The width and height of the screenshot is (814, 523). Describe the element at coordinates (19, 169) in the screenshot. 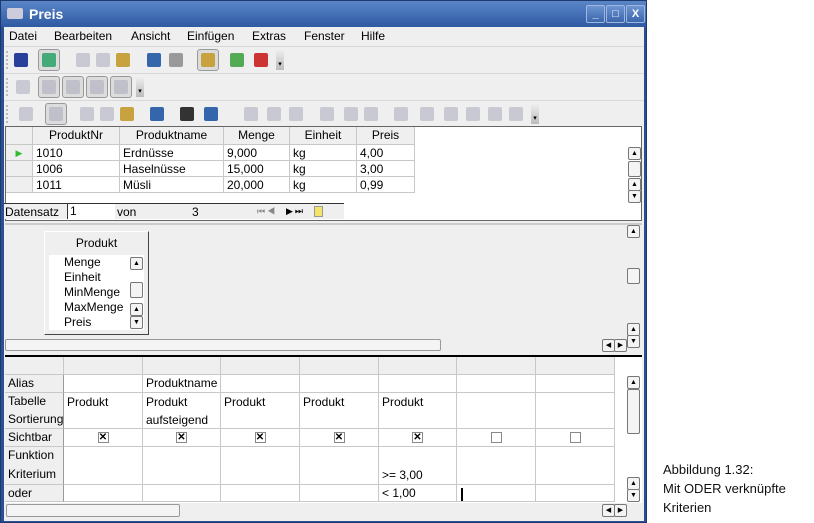

I see `row-header` at that location.